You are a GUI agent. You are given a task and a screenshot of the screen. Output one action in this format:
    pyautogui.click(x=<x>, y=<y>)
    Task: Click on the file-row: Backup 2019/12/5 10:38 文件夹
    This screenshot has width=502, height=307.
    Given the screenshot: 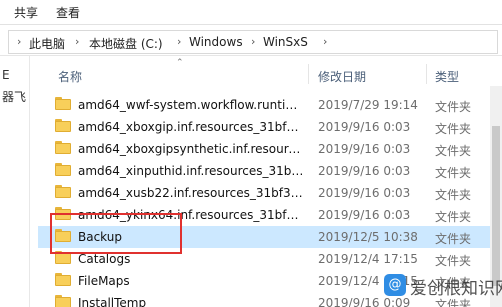 What is the action you would take?
    pyautogui.click(x=270, y=237)
    